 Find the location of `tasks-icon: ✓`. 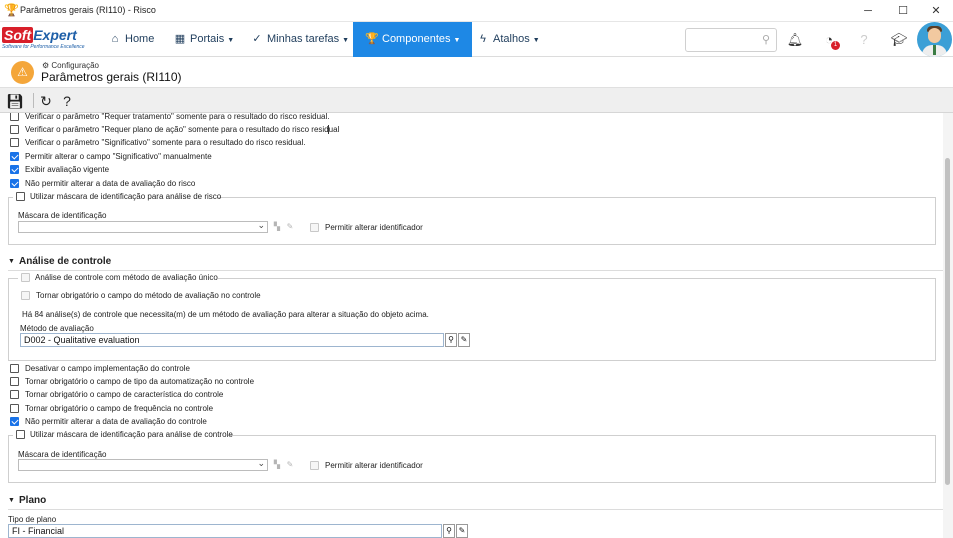

tasks-icon: ✓ is located at coordinates (257, 39).